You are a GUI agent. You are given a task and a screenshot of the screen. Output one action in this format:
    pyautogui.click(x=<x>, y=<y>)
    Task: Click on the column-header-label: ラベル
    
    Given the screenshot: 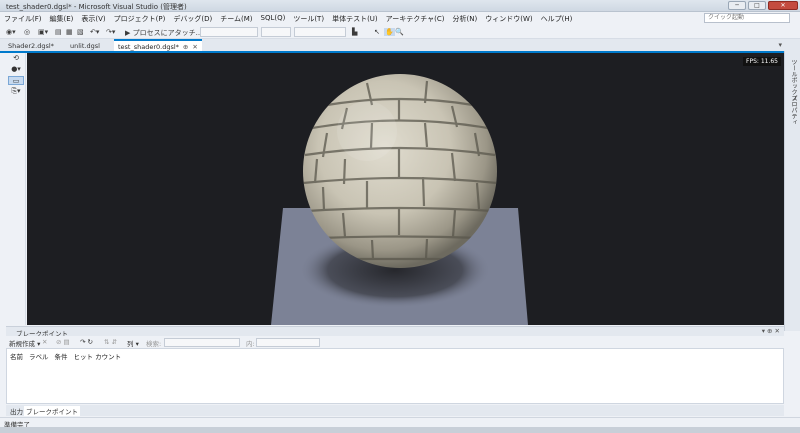 What is the action you would take?
    pyautogui.click(x=39, y=356)
    